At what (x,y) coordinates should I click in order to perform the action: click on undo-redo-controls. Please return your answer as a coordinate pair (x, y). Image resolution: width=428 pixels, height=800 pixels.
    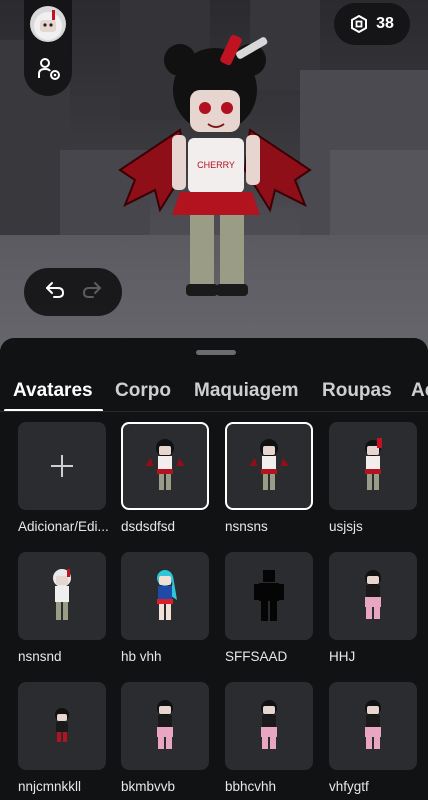
    Looking at the image, I should click on (73, 292).